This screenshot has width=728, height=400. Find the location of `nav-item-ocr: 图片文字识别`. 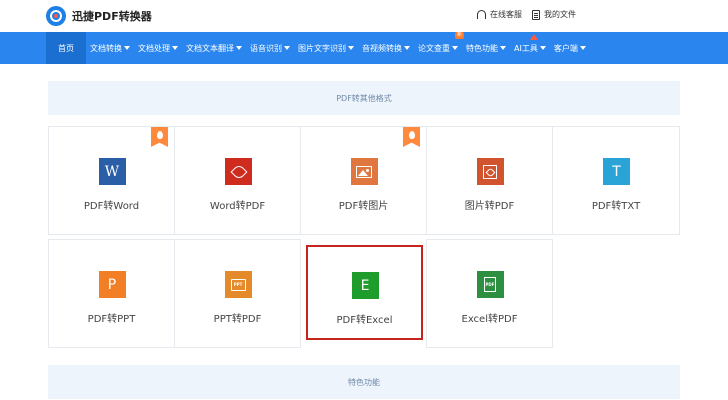

nav-item-ocr: 图片文字识别 is located at coordinates (326, 48).